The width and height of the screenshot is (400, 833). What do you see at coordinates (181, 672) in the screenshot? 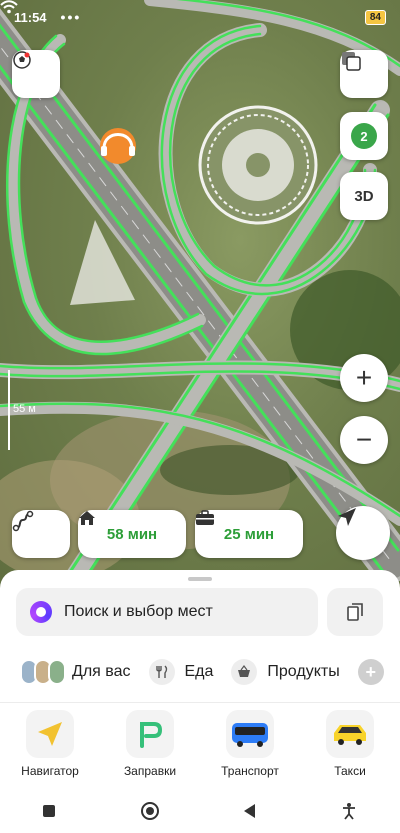
I see `category-food: Еда` at bounding box center [181, 672].